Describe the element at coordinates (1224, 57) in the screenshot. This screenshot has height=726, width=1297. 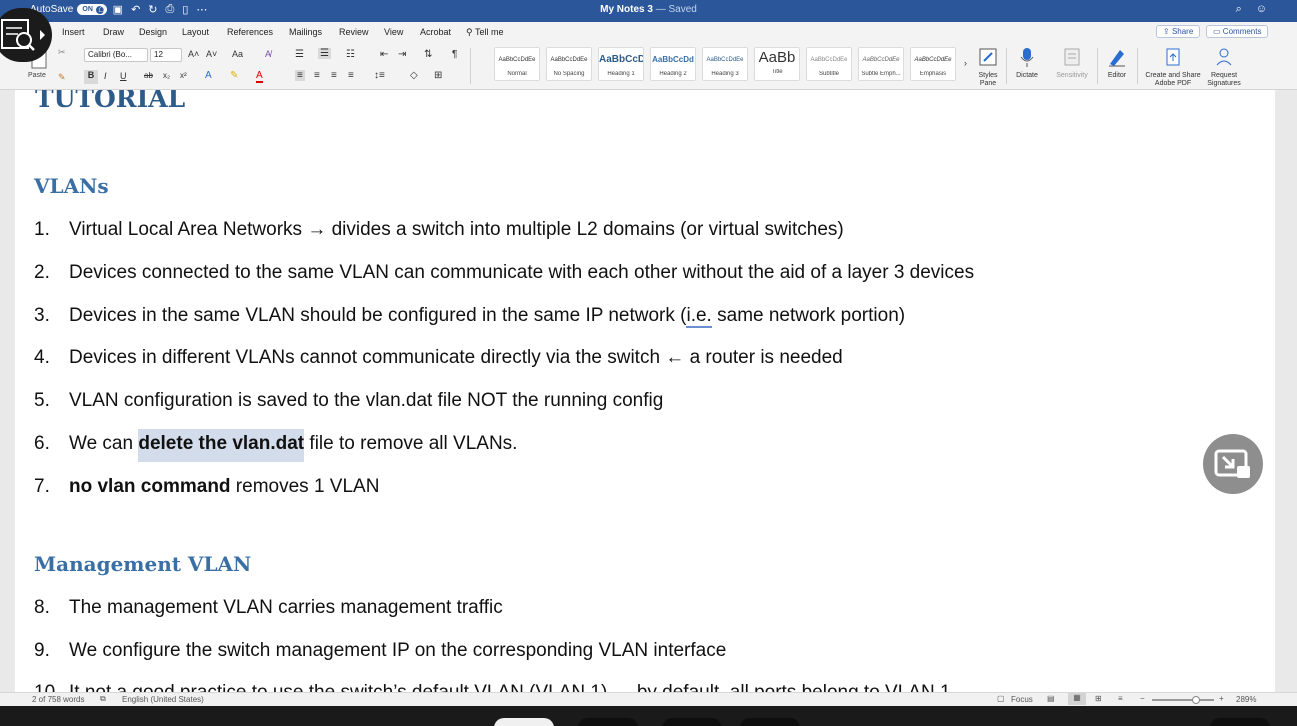
I see `signature-icon` at that location.